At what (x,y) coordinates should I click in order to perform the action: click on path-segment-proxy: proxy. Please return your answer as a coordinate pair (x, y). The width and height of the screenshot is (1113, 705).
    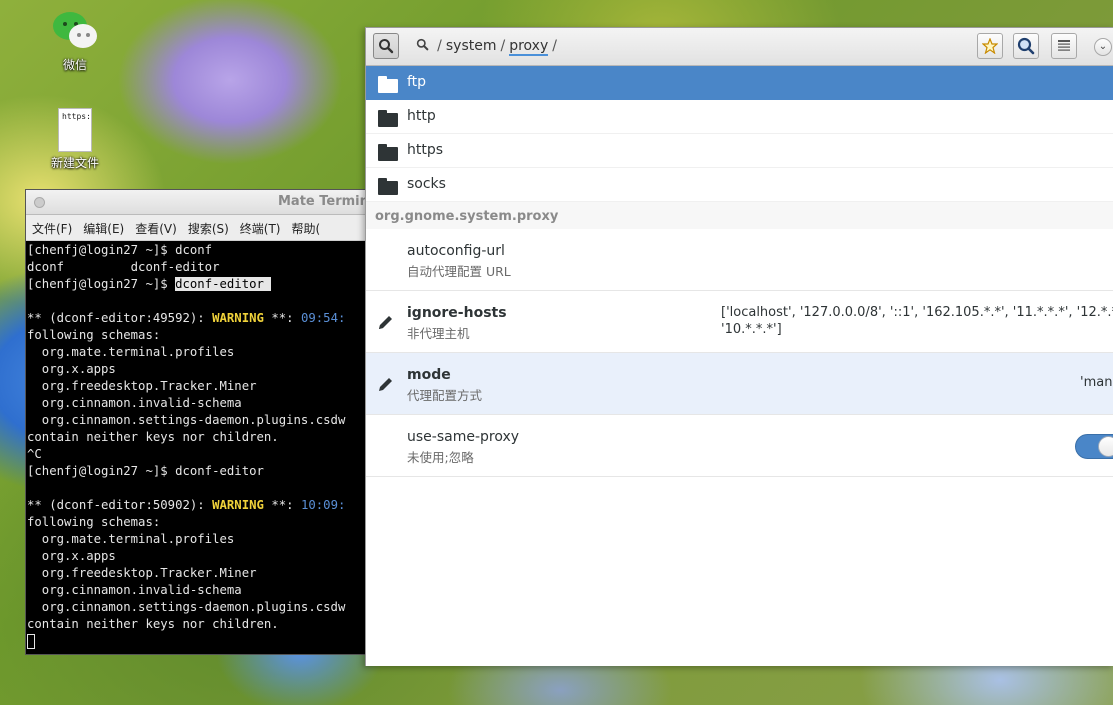
    Looking at the image, I should click on (529, 47).